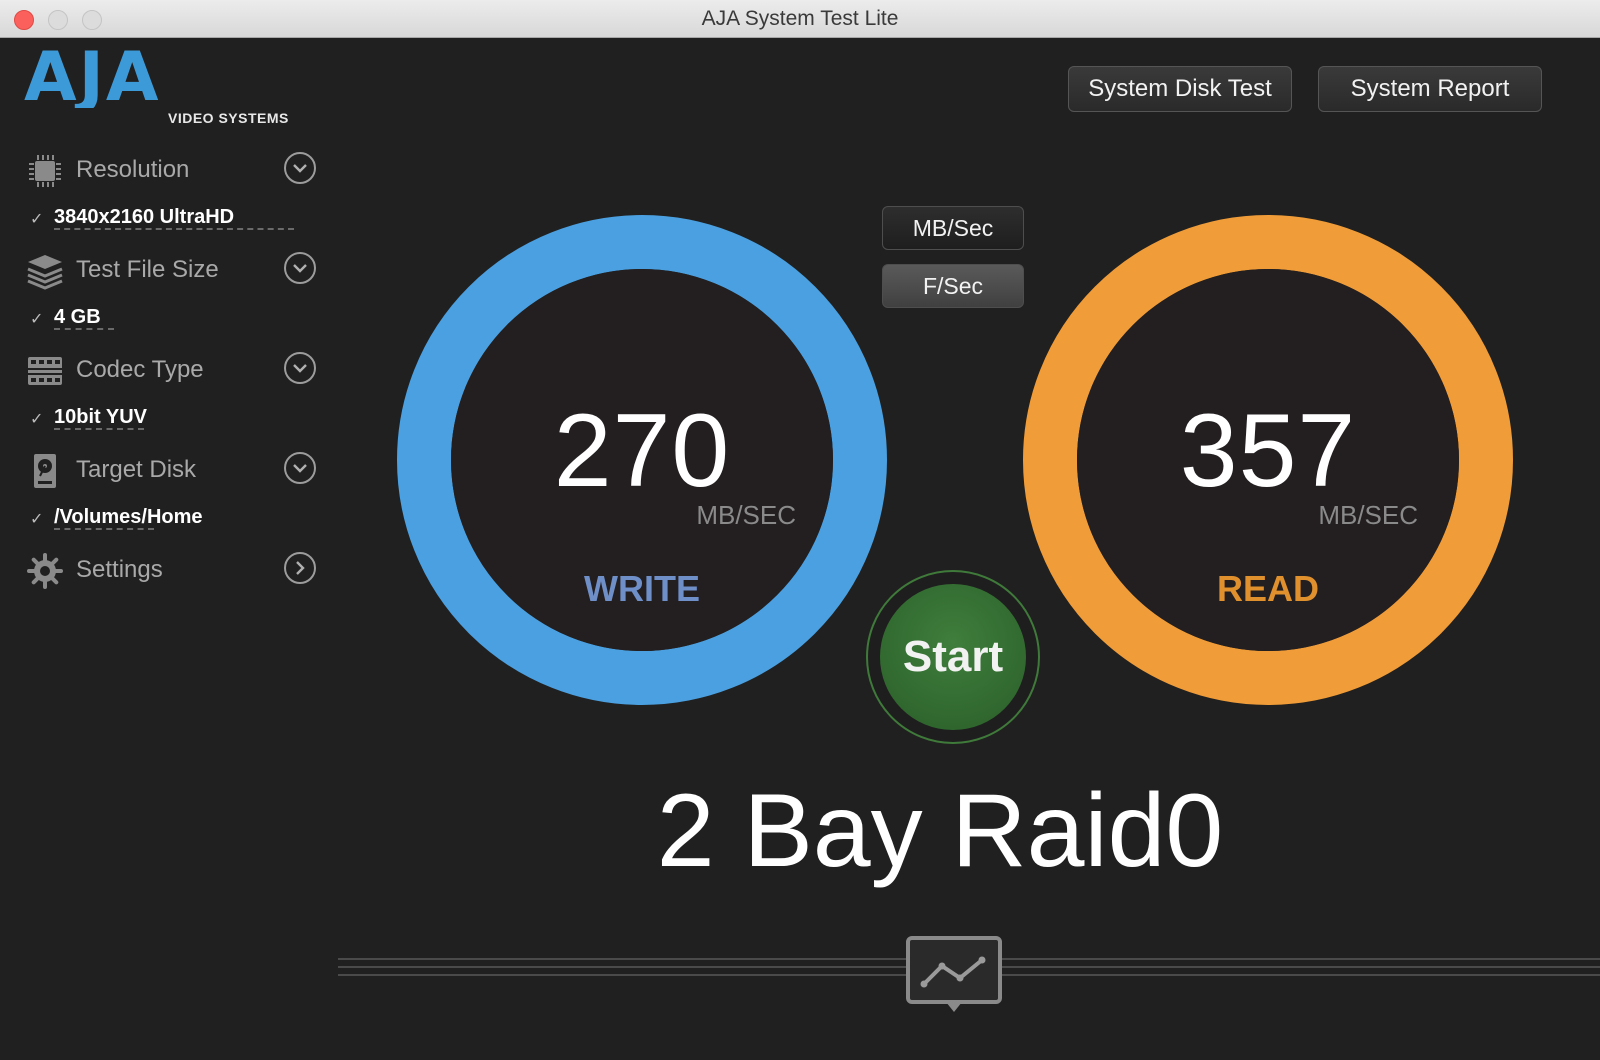 The height and width of the screenshot is (1060, 1600). I want to click on graph-toggle-button, so click(954, 975).